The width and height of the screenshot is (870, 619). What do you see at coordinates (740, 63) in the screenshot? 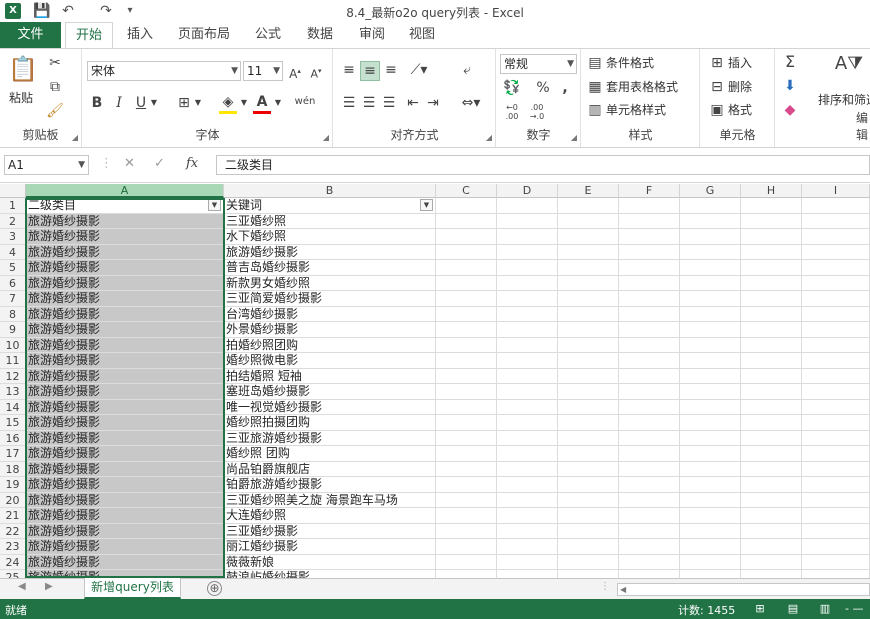
I see `insert-button: 插入` at bounding box center [740, 63].